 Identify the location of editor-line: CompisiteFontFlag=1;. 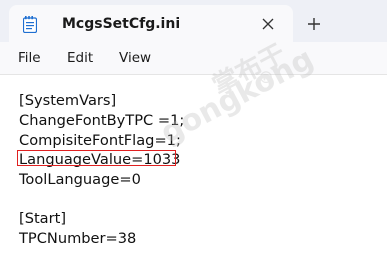
(100, 140).